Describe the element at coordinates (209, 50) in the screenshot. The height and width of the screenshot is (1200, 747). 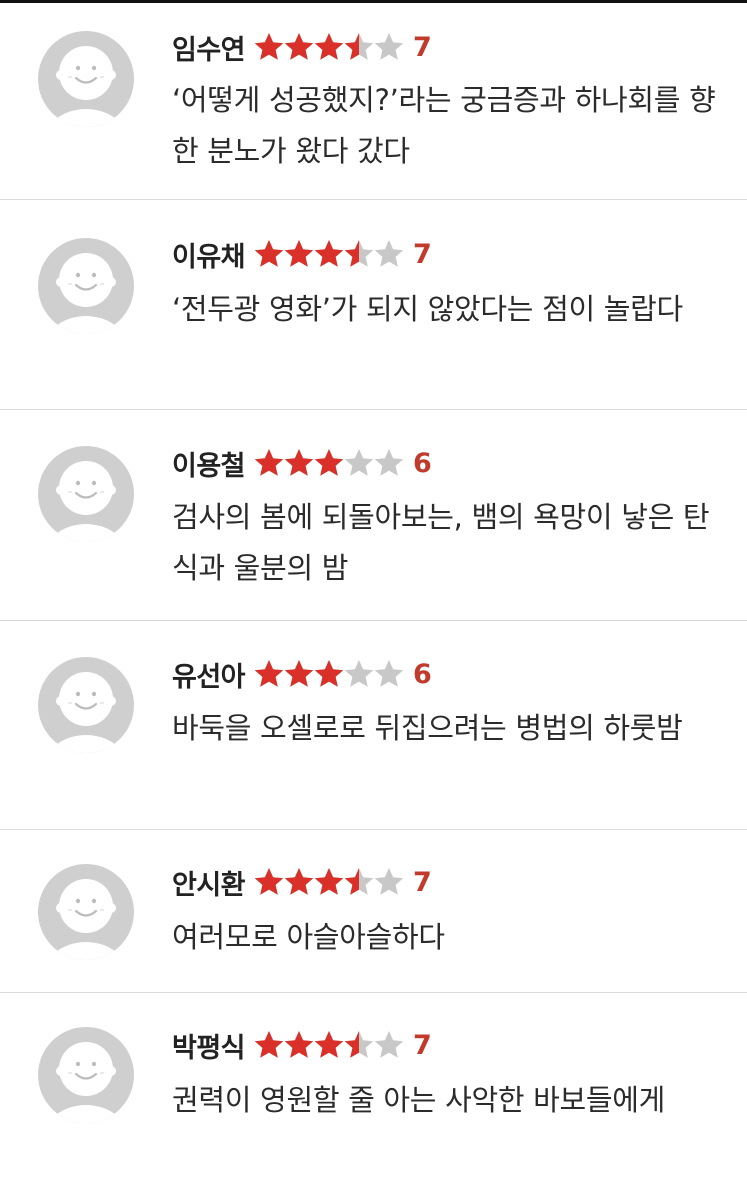
I see `reviewer-name: 임수연` at that location.